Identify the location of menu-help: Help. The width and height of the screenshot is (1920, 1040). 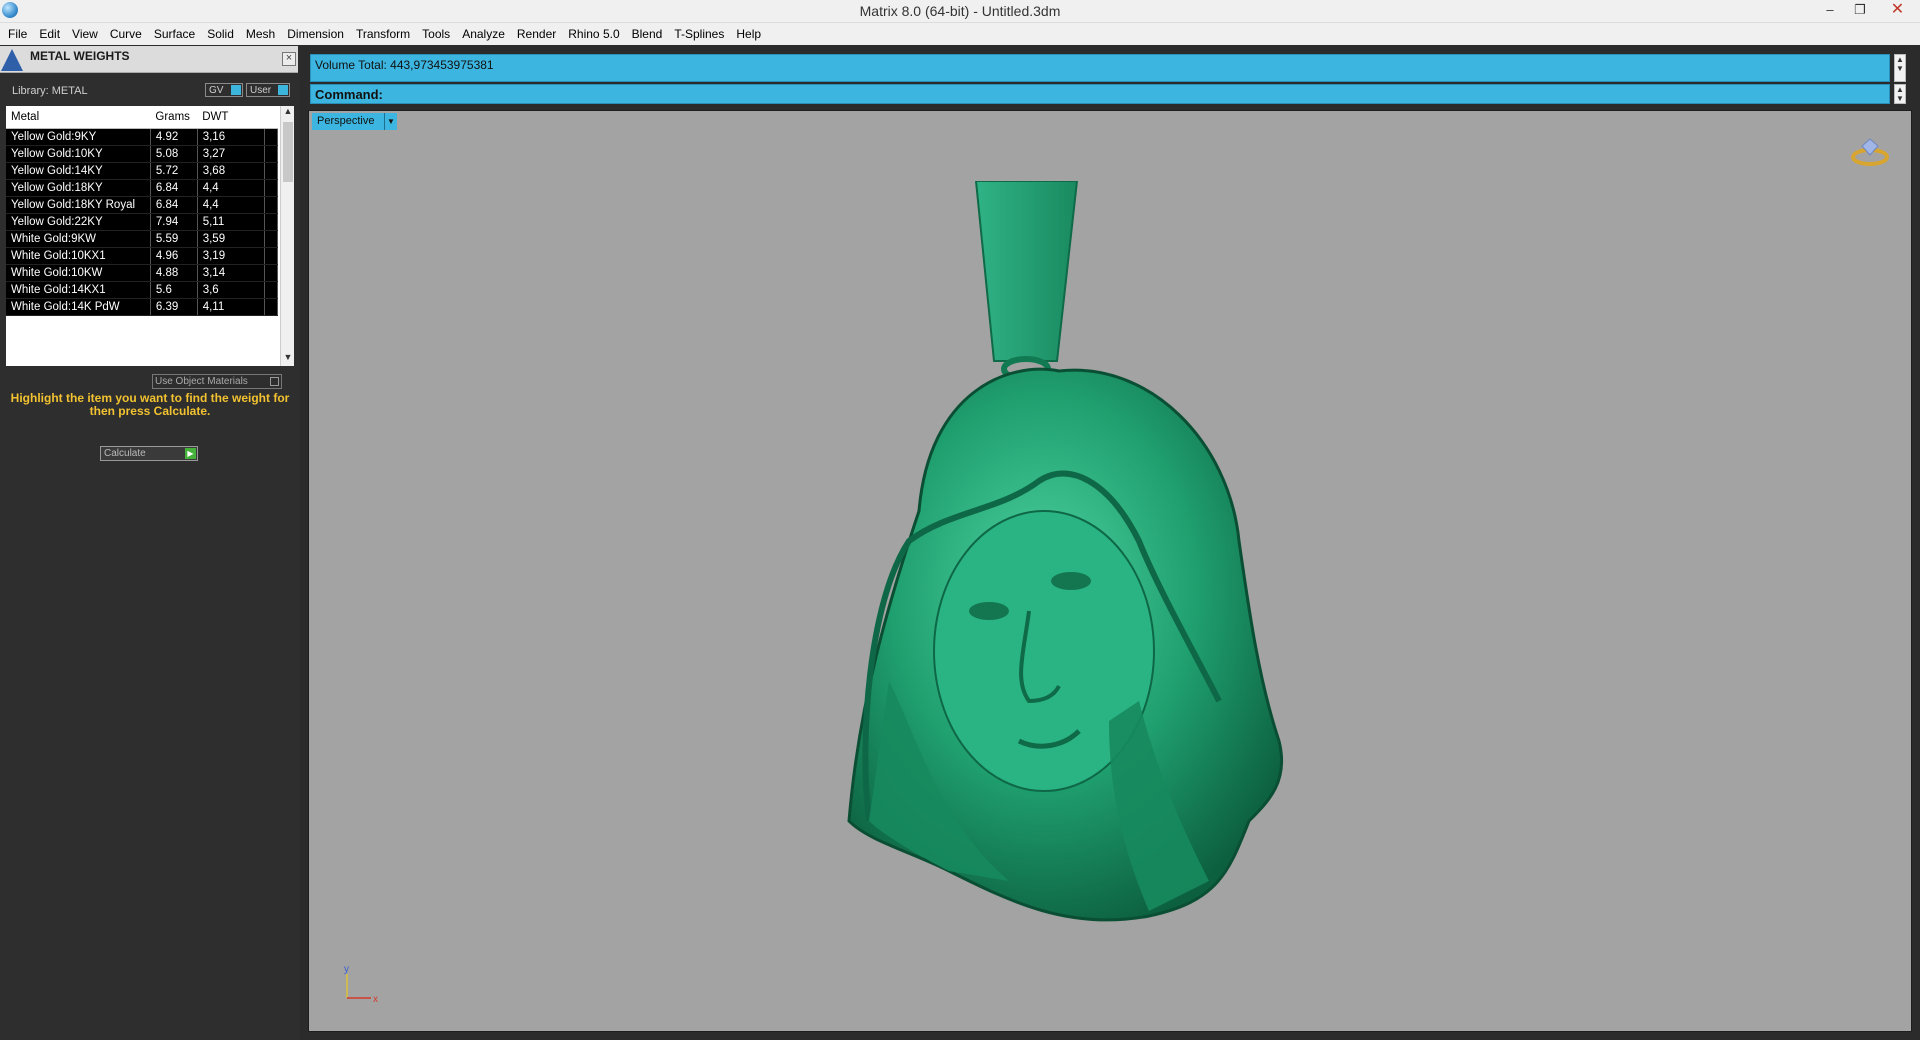
(748, 34).